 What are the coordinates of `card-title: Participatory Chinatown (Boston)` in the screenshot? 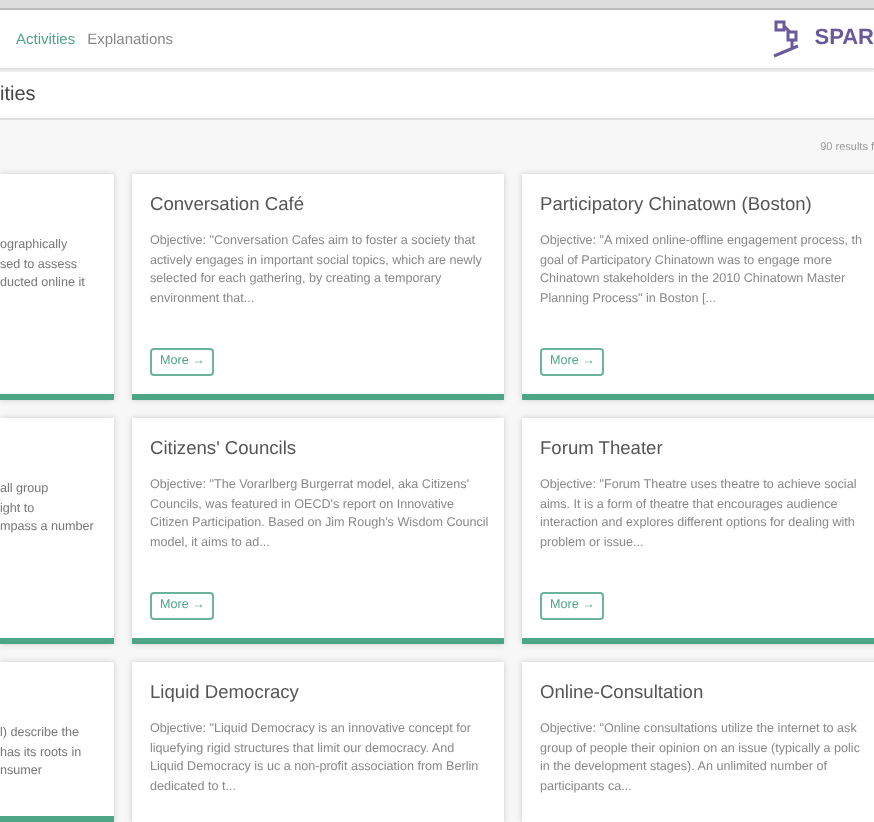 It's located at (677, 204).